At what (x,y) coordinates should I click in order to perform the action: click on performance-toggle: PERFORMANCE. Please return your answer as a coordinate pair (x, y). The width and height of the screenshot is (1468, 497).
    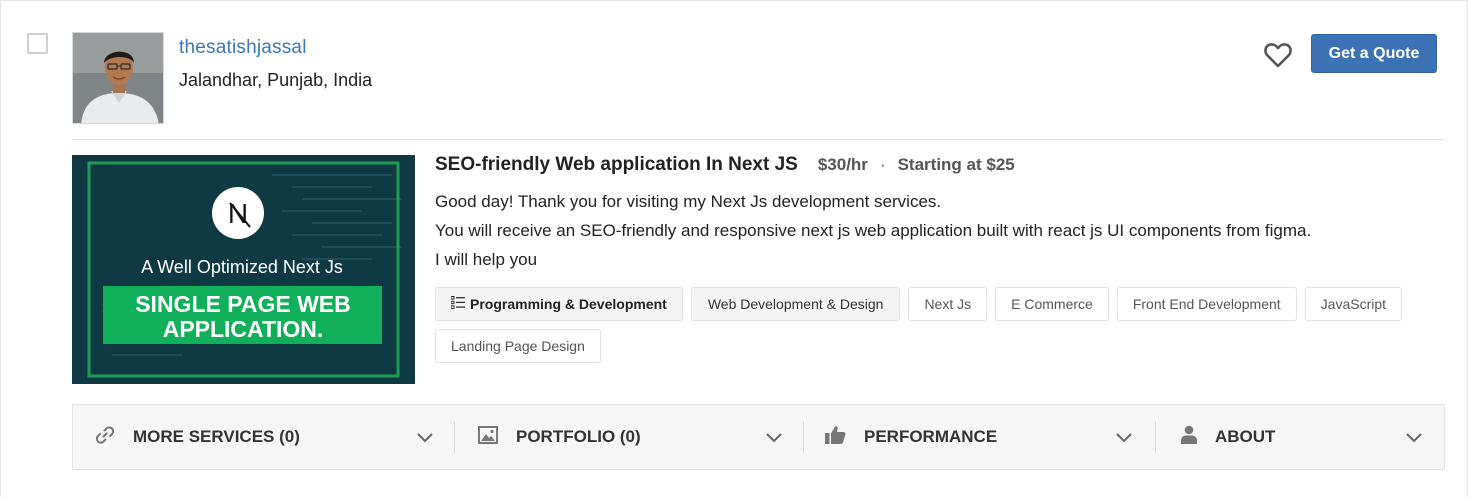
    Looking at the image, I should click on (980, 437).